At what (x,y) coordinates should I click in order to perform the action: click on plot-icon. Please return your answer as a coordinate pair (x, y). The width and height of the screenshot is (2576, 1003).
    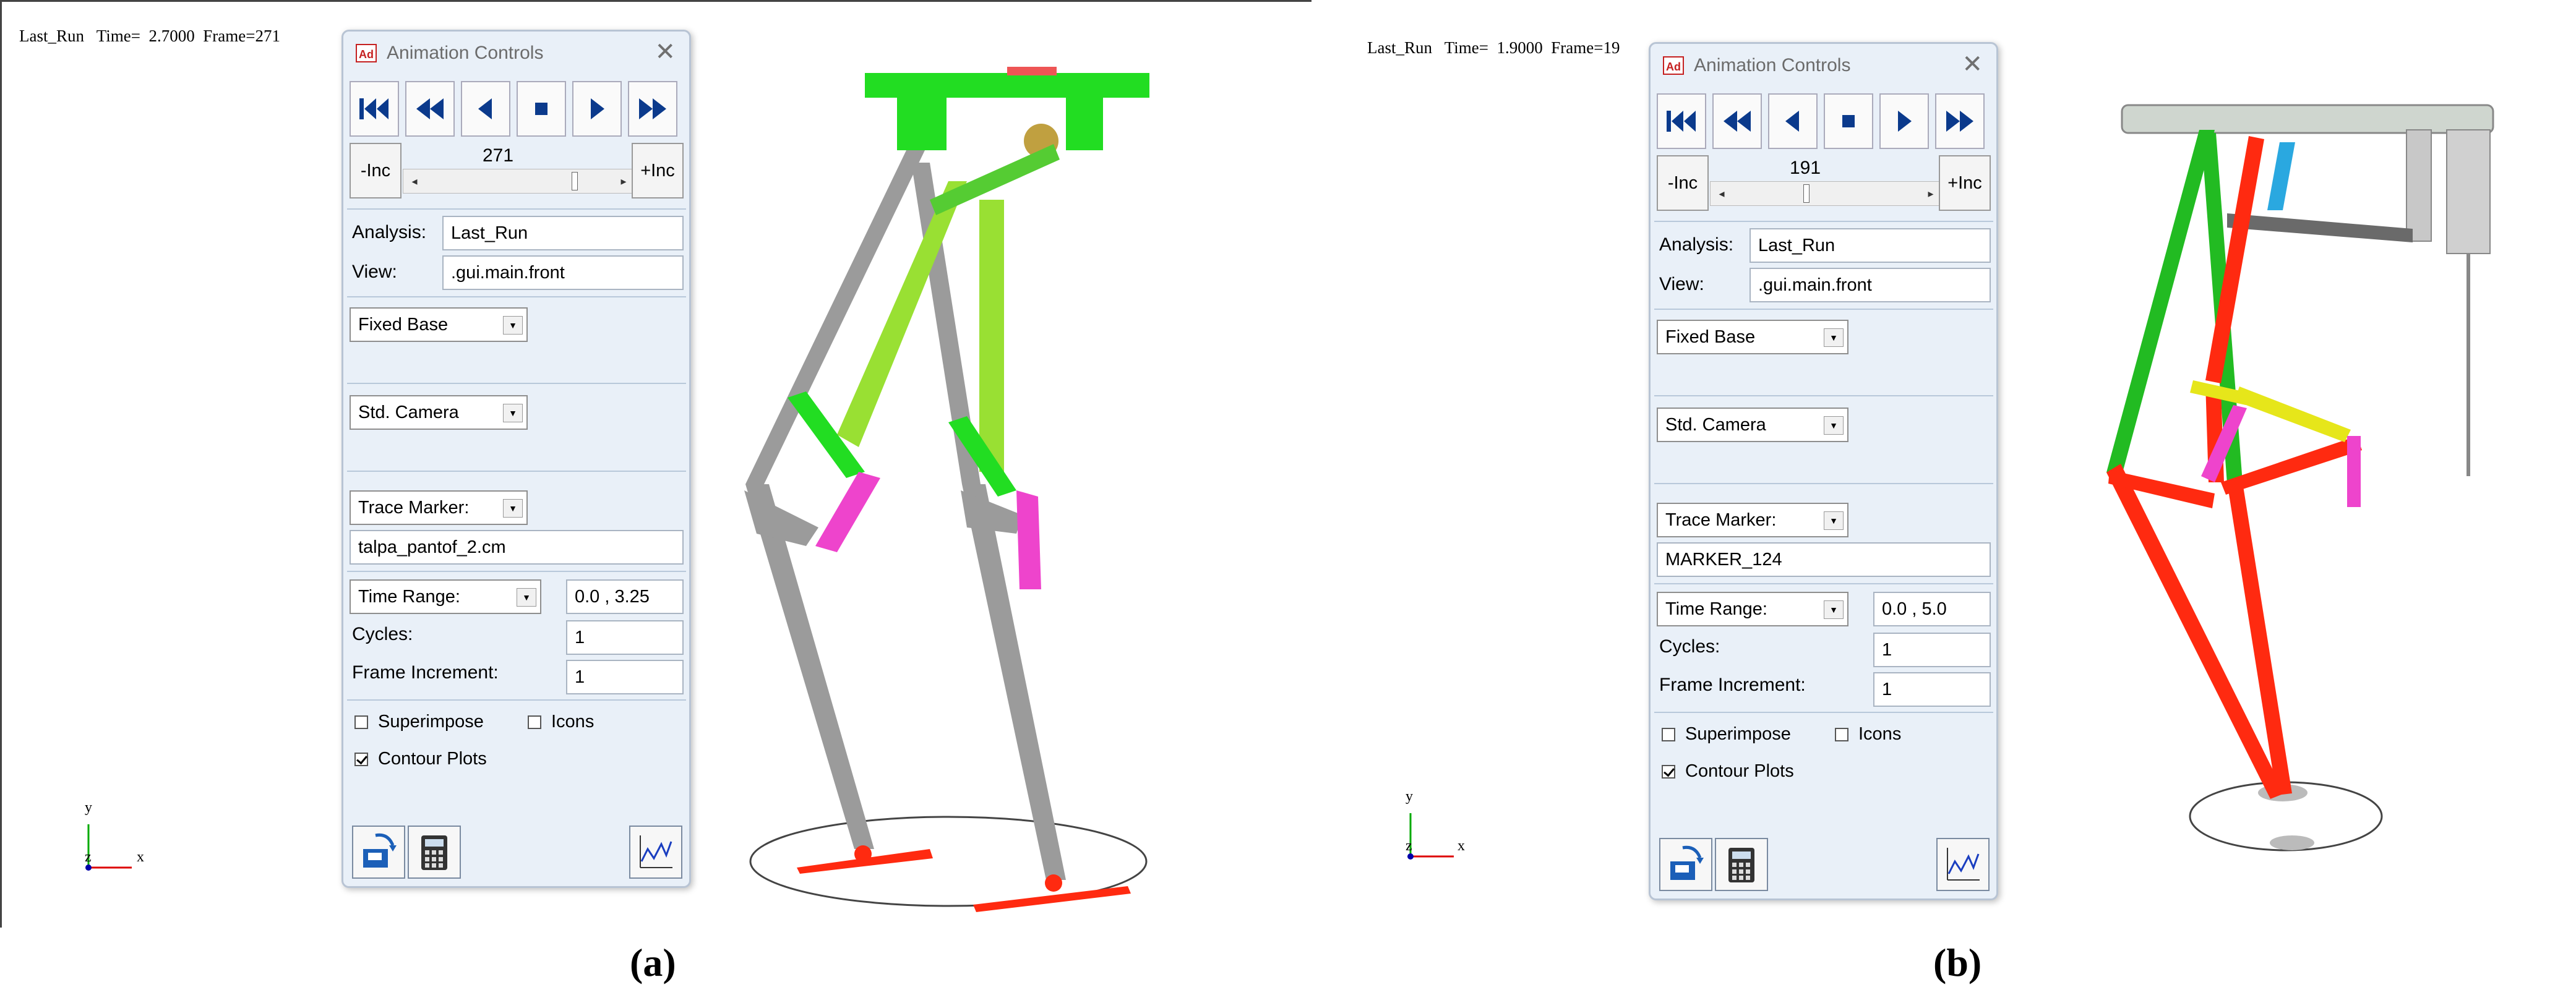
    Looking at the image, I should click on (656, 851).